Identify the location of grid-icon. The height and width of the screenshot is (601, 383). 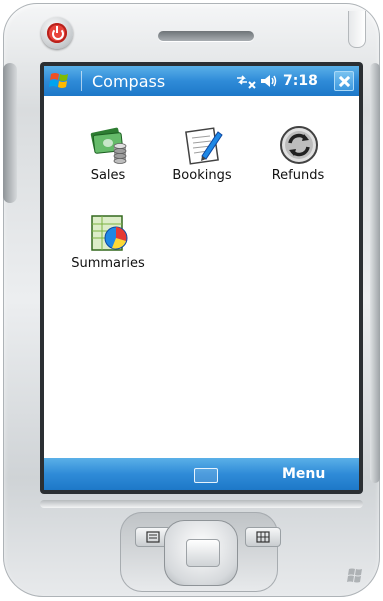
(263, 537).